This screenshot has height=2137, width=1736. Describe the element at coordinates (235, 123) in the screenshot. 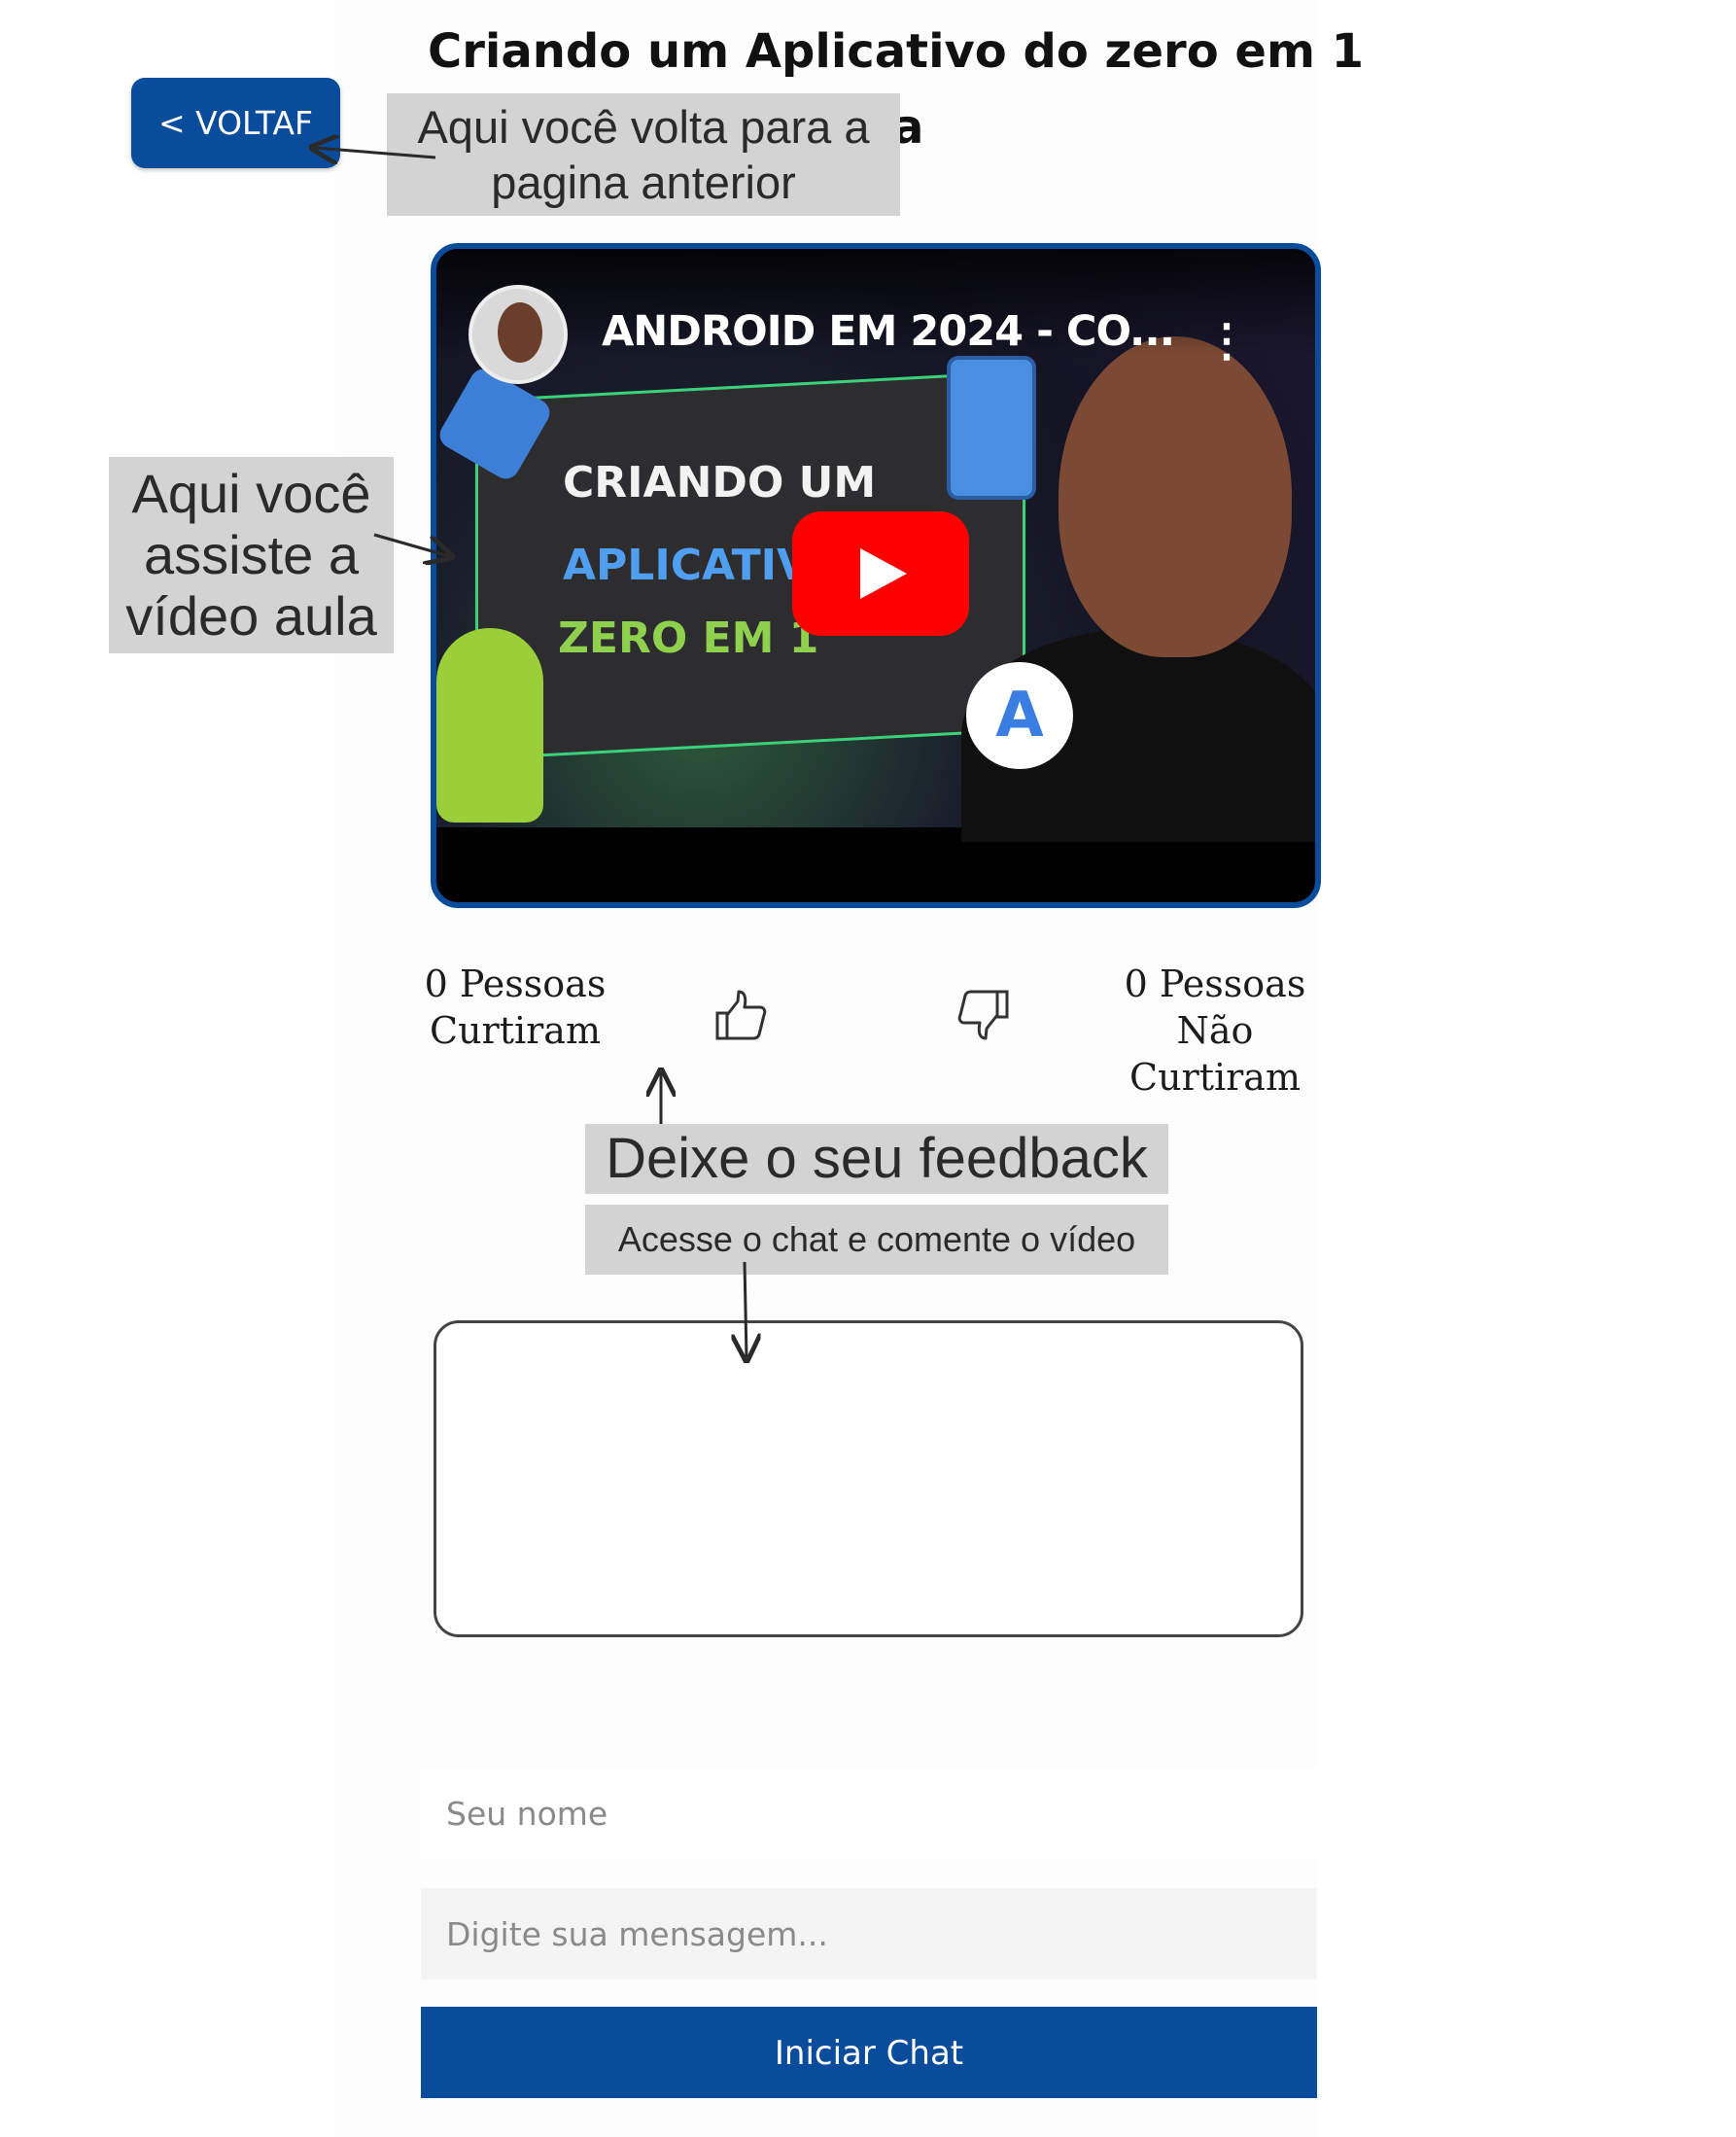

I see `back-button: < VOLTAF` at that location.